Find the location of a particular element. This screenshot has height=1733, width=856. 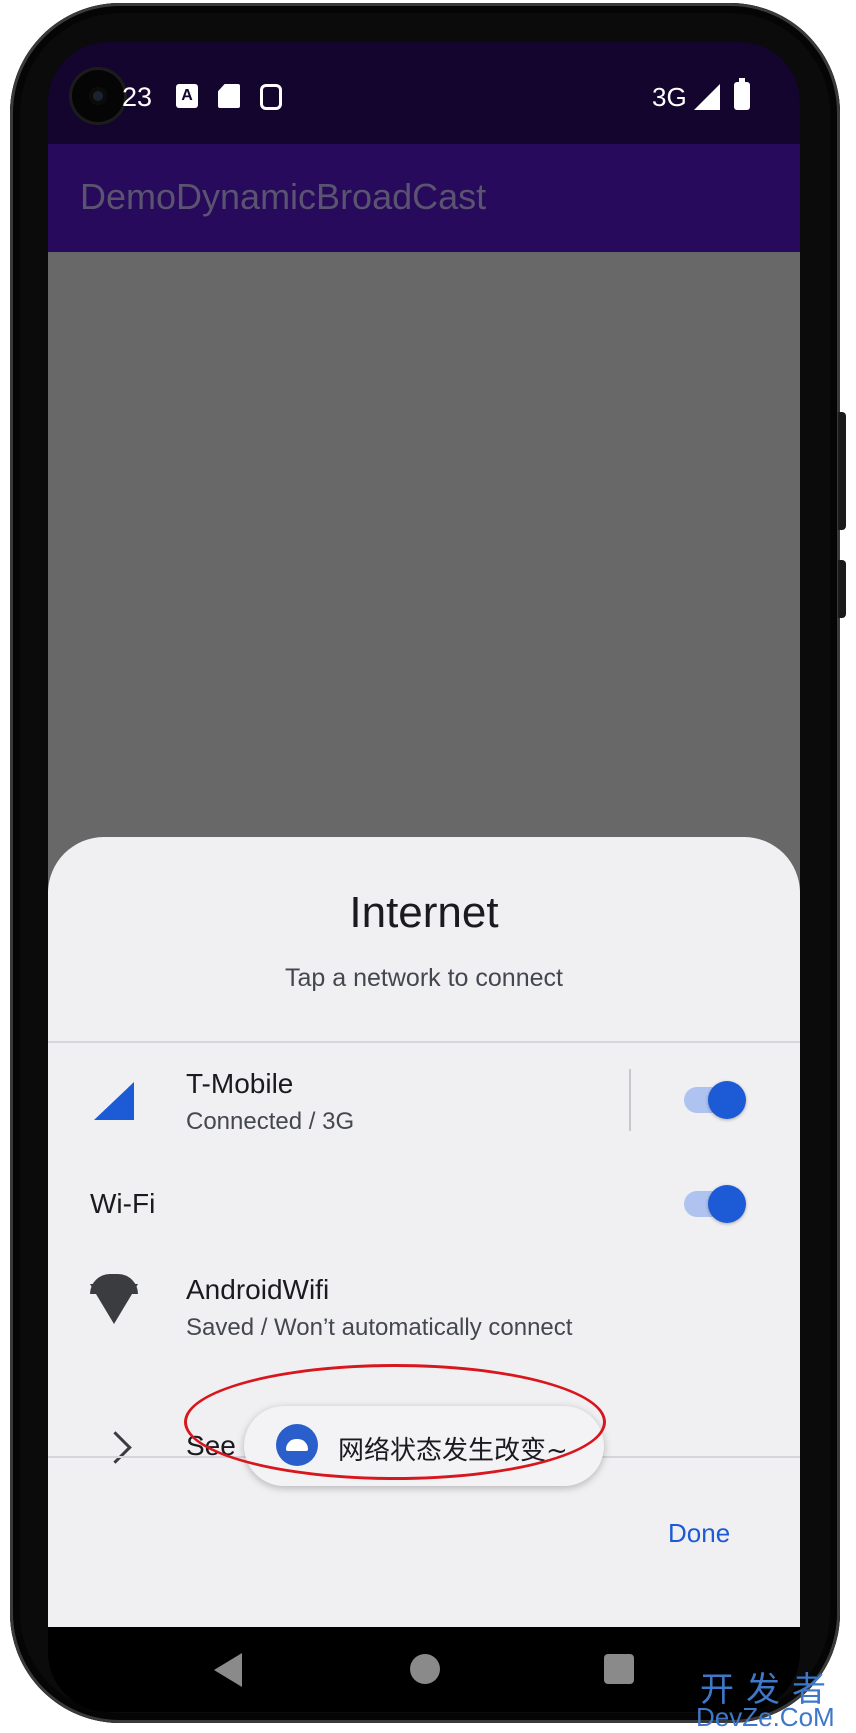

wifi-label: Wi-Fi is located at coordinates (123, 1203).